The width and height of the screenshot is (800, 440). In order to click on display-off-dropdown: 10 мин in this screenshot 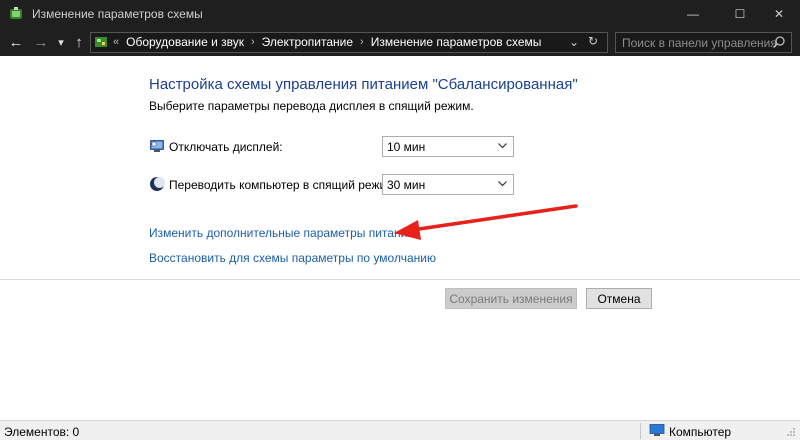, I will do `click(448, 146)`.